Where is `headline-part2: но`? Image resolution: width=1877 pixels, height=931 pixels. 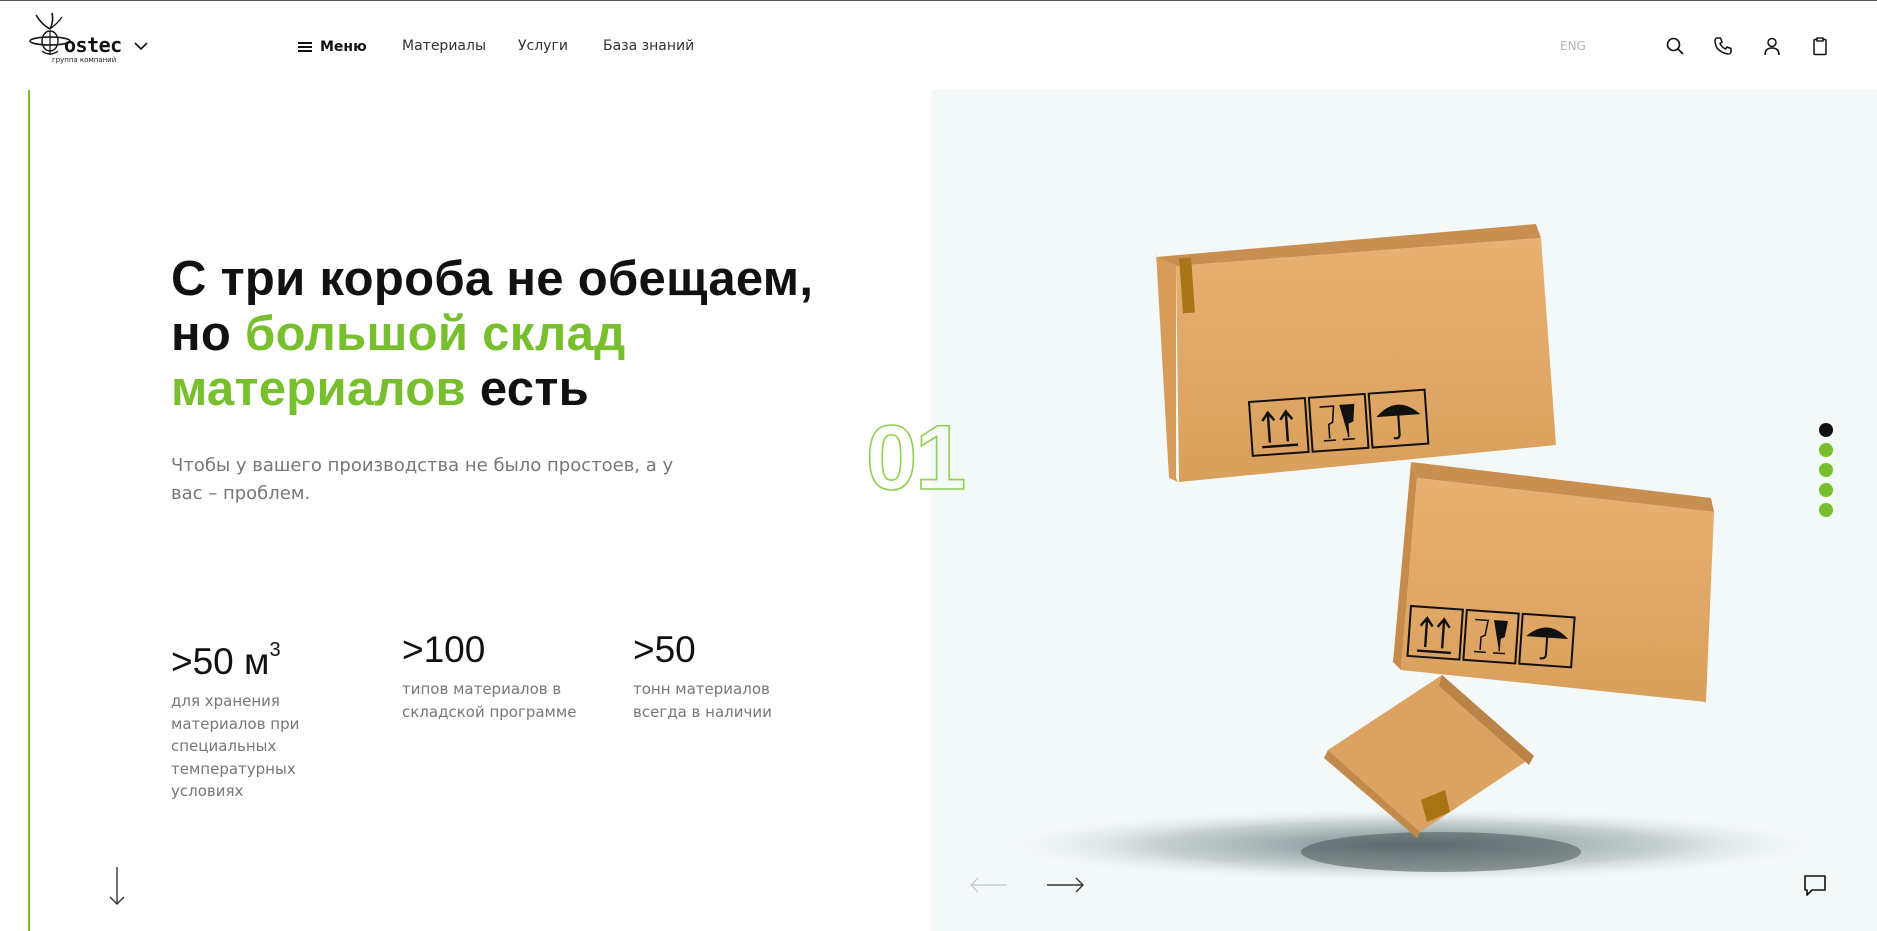 headline-part2: но is located at coordinates (208, 334).